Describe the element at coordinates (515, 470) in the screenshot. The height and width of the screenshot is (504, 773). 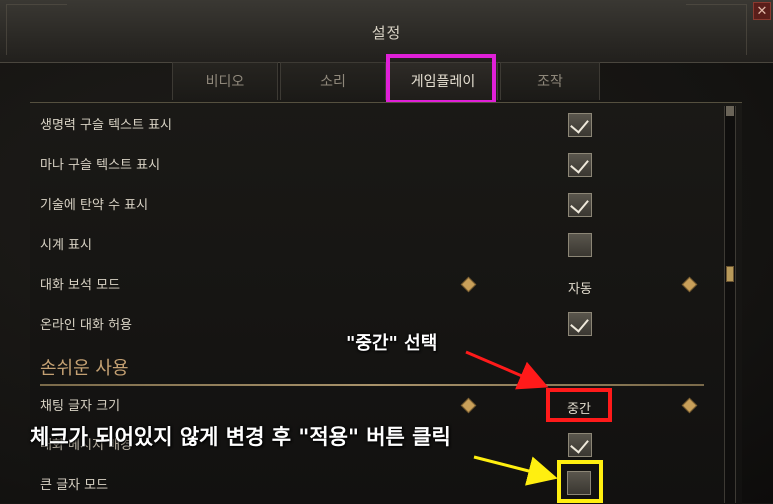
I see `yellow-arrow` at that location.